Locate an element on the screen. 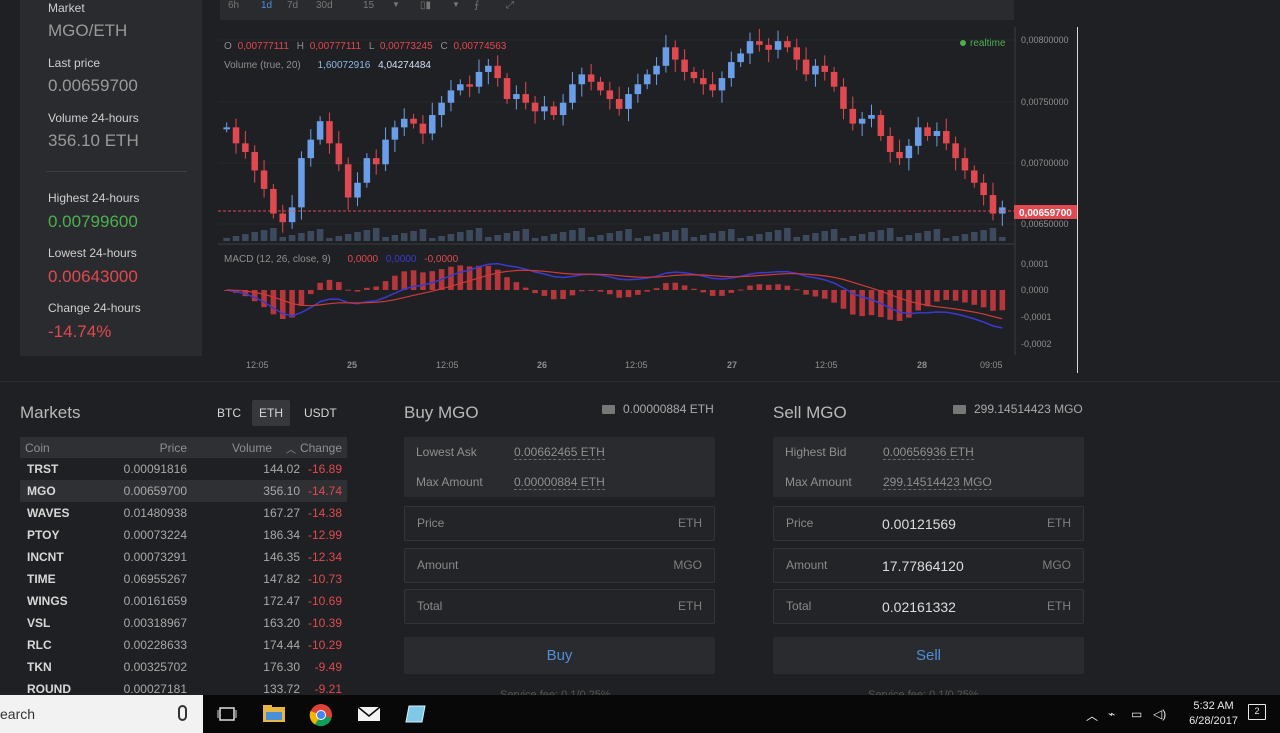 This screenshot has height=733, width=1280. highest-value: 0.00799600 is located at coordinates (93, 221).